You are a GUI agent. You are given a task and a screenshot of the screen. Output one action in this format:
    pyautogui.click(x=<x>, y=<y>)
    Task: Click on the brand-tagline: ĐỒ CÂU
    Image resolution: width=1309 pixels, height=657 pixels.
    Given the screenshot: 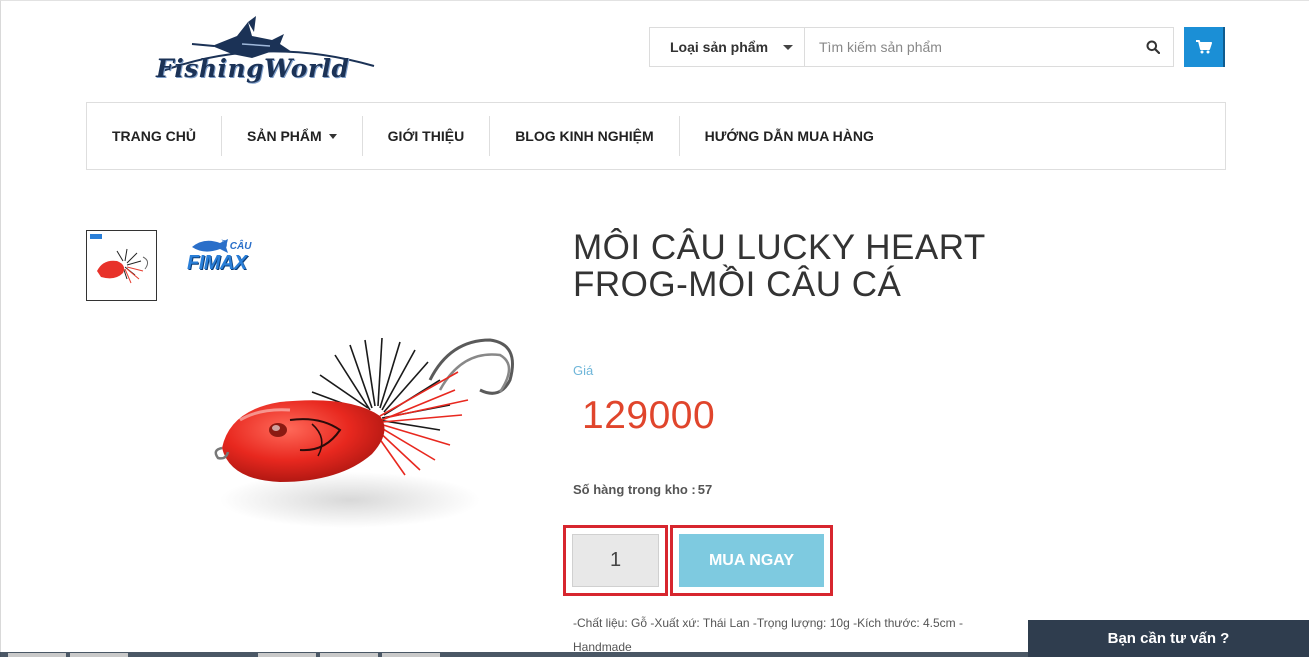 What is the action you would take?
    pyautogui.click(x=232, y=246)
    